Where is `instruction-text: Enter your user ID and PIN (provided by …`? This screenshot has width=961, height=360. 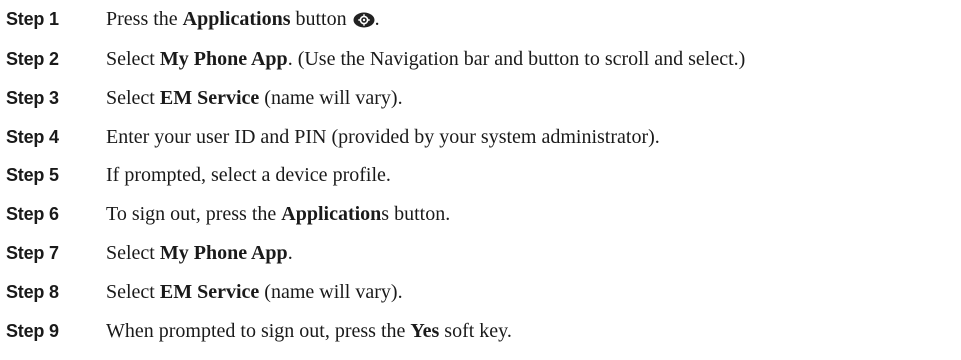
instruction-text: Enter your user ID and PIN (provided by … is located at coordinates (383, 136).